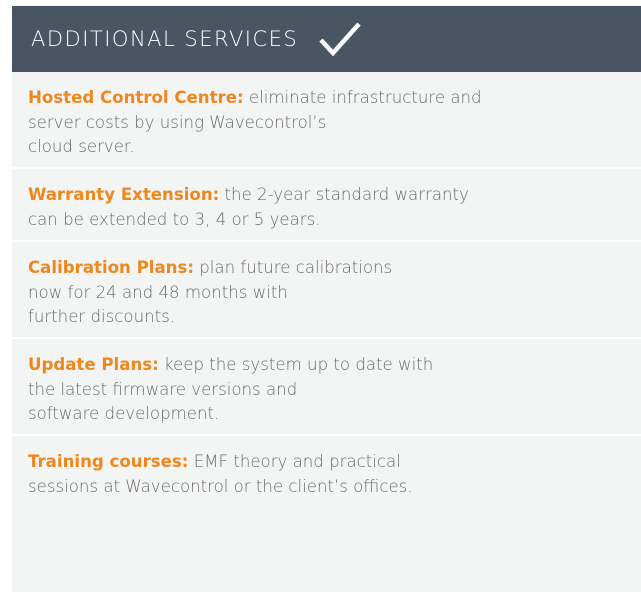 Image resolution: width=641 pixels, height=592 pixels. Describe the element at coordinates (362, 97) in the screenshot. I see `service-description-line: eliminate infrastructure and` at that location.